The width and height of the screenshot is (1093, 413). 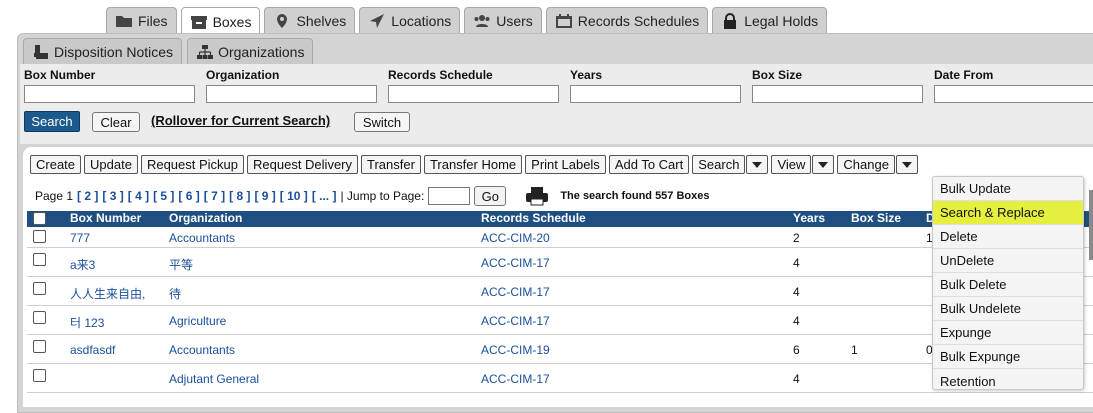 I want to click on view-menu-button: View, so click(x=791, y=164).